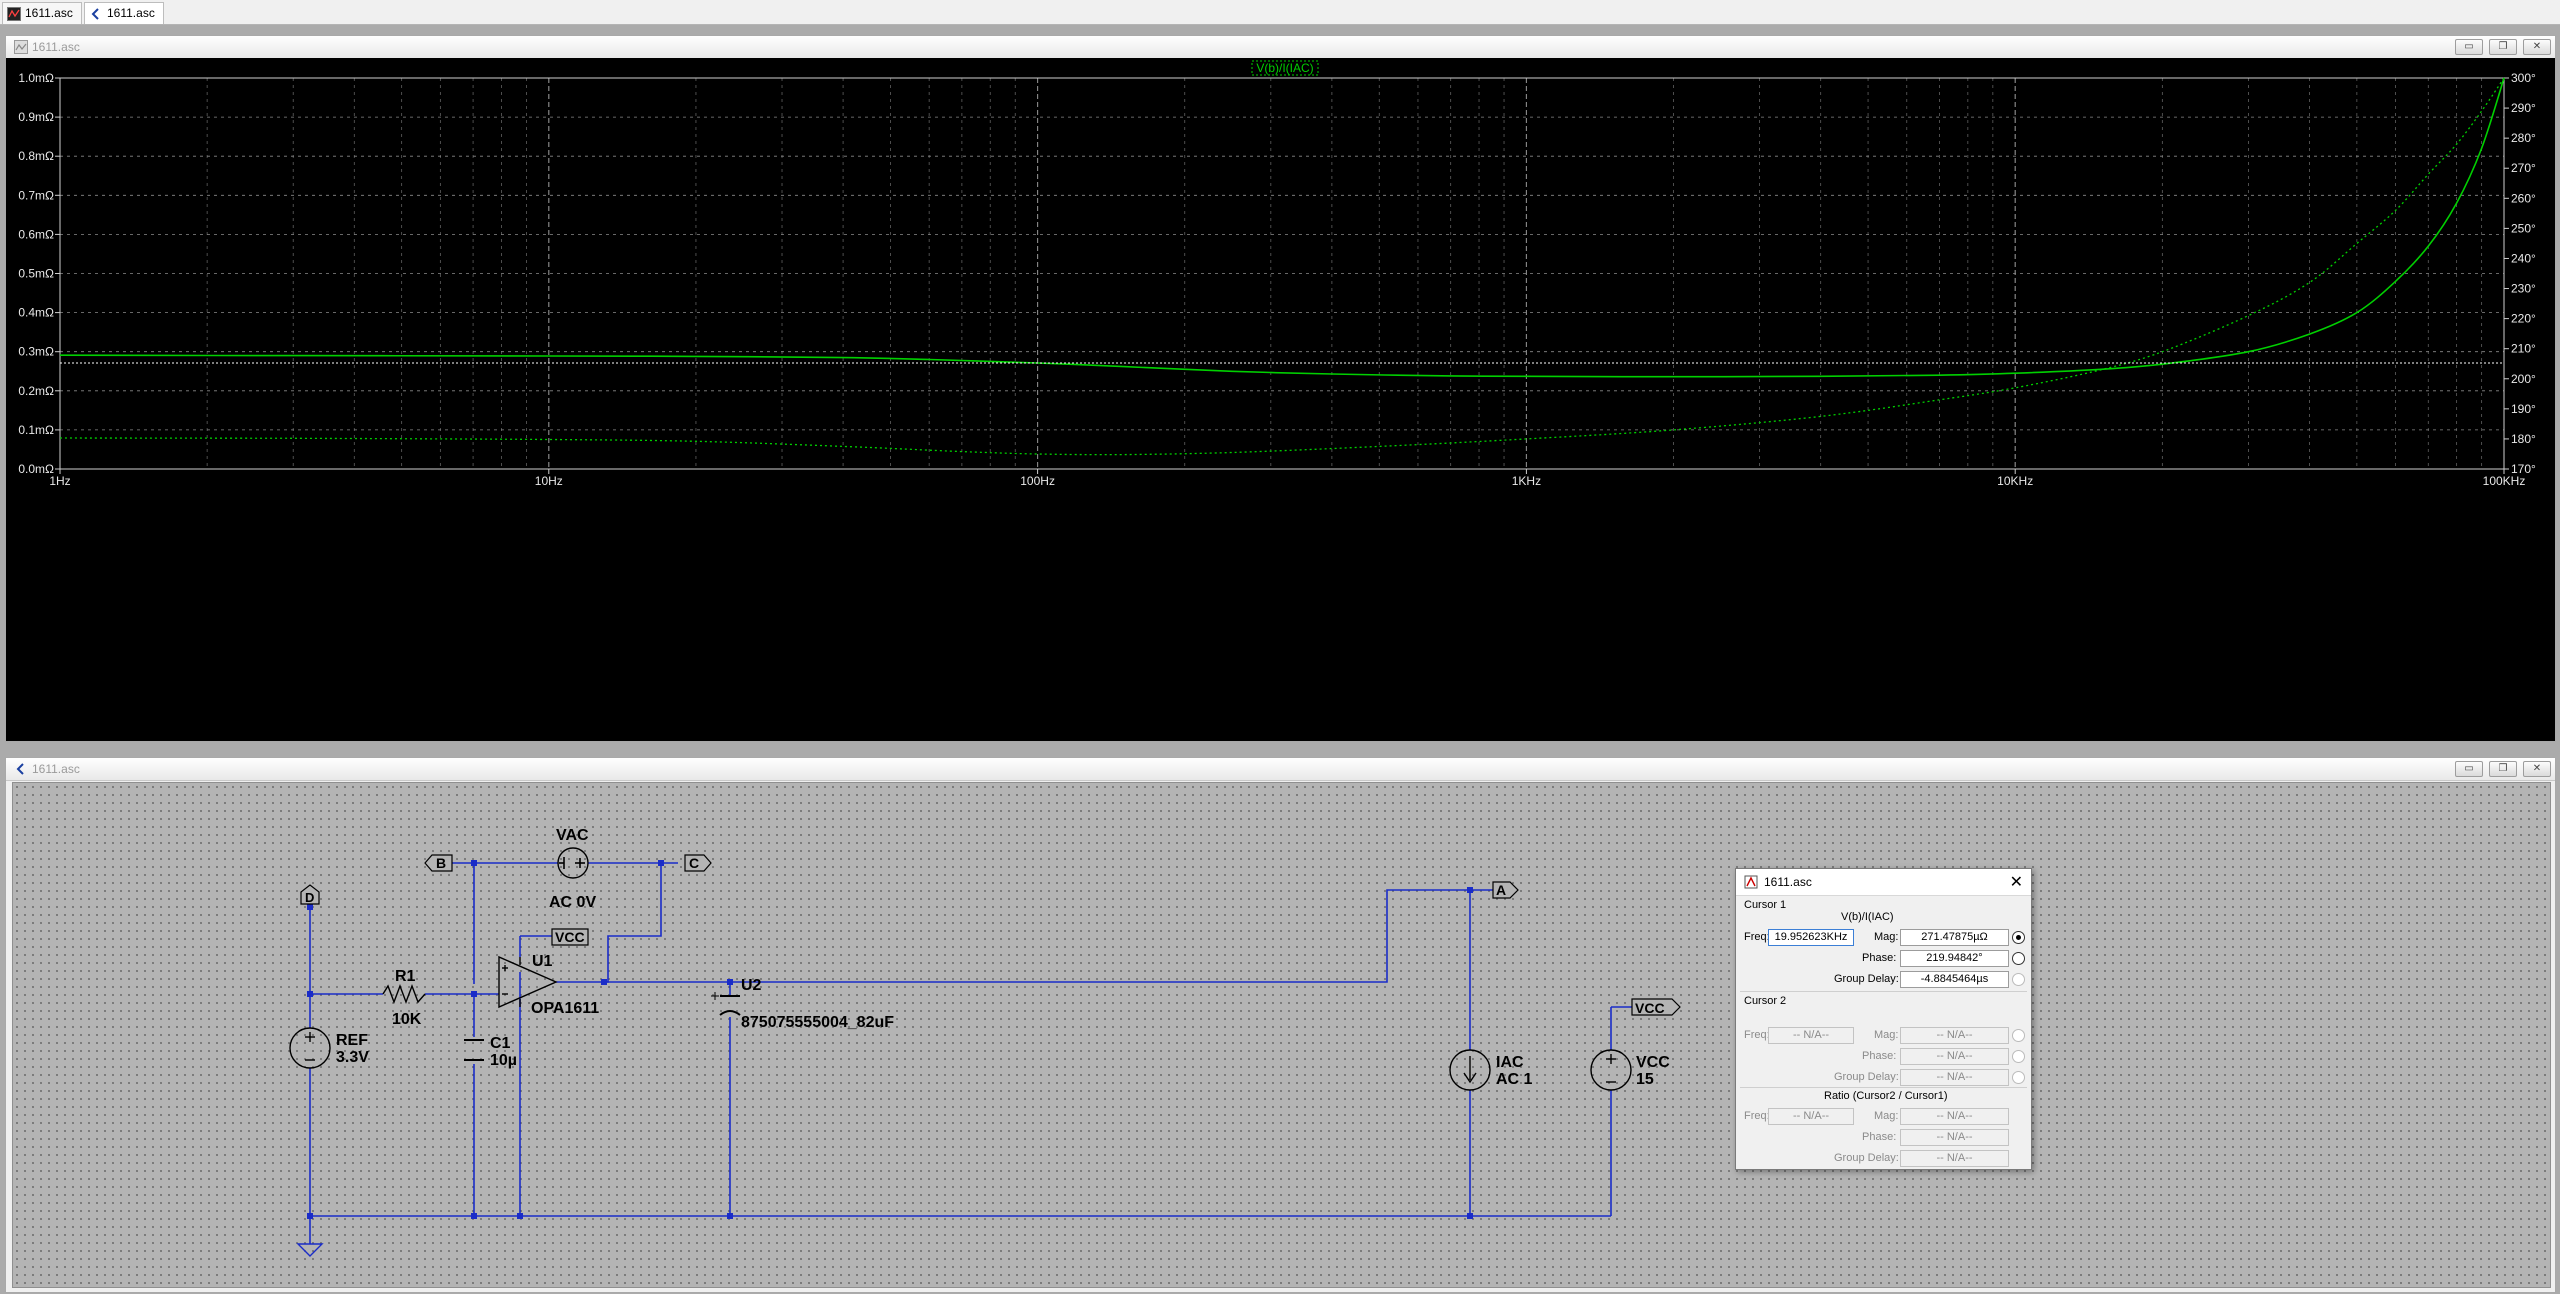 Image resolution: width=2560 pixels, height=1294 pixels. I want to click on y2-tick-label: 250°, so click(2523, 228).